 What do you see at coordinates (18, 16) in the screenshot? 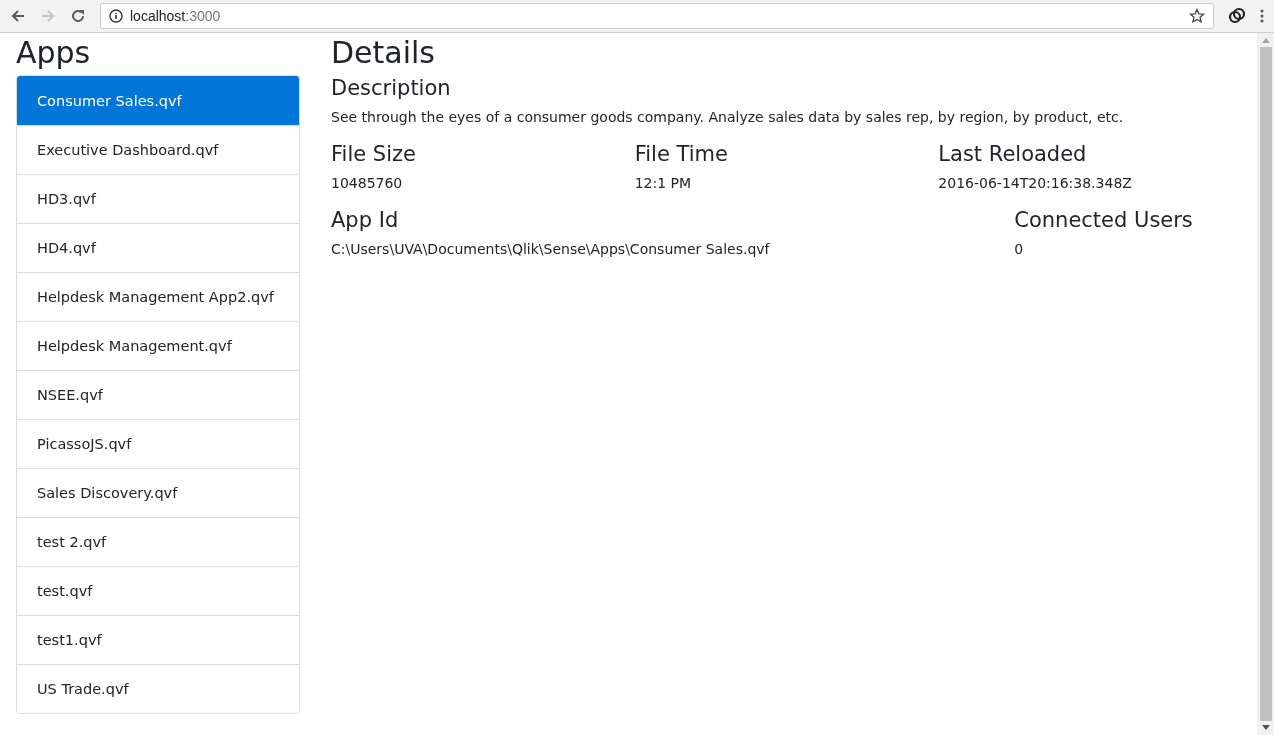
I see `back-arrow-icon` at bounding box center [18, 16].